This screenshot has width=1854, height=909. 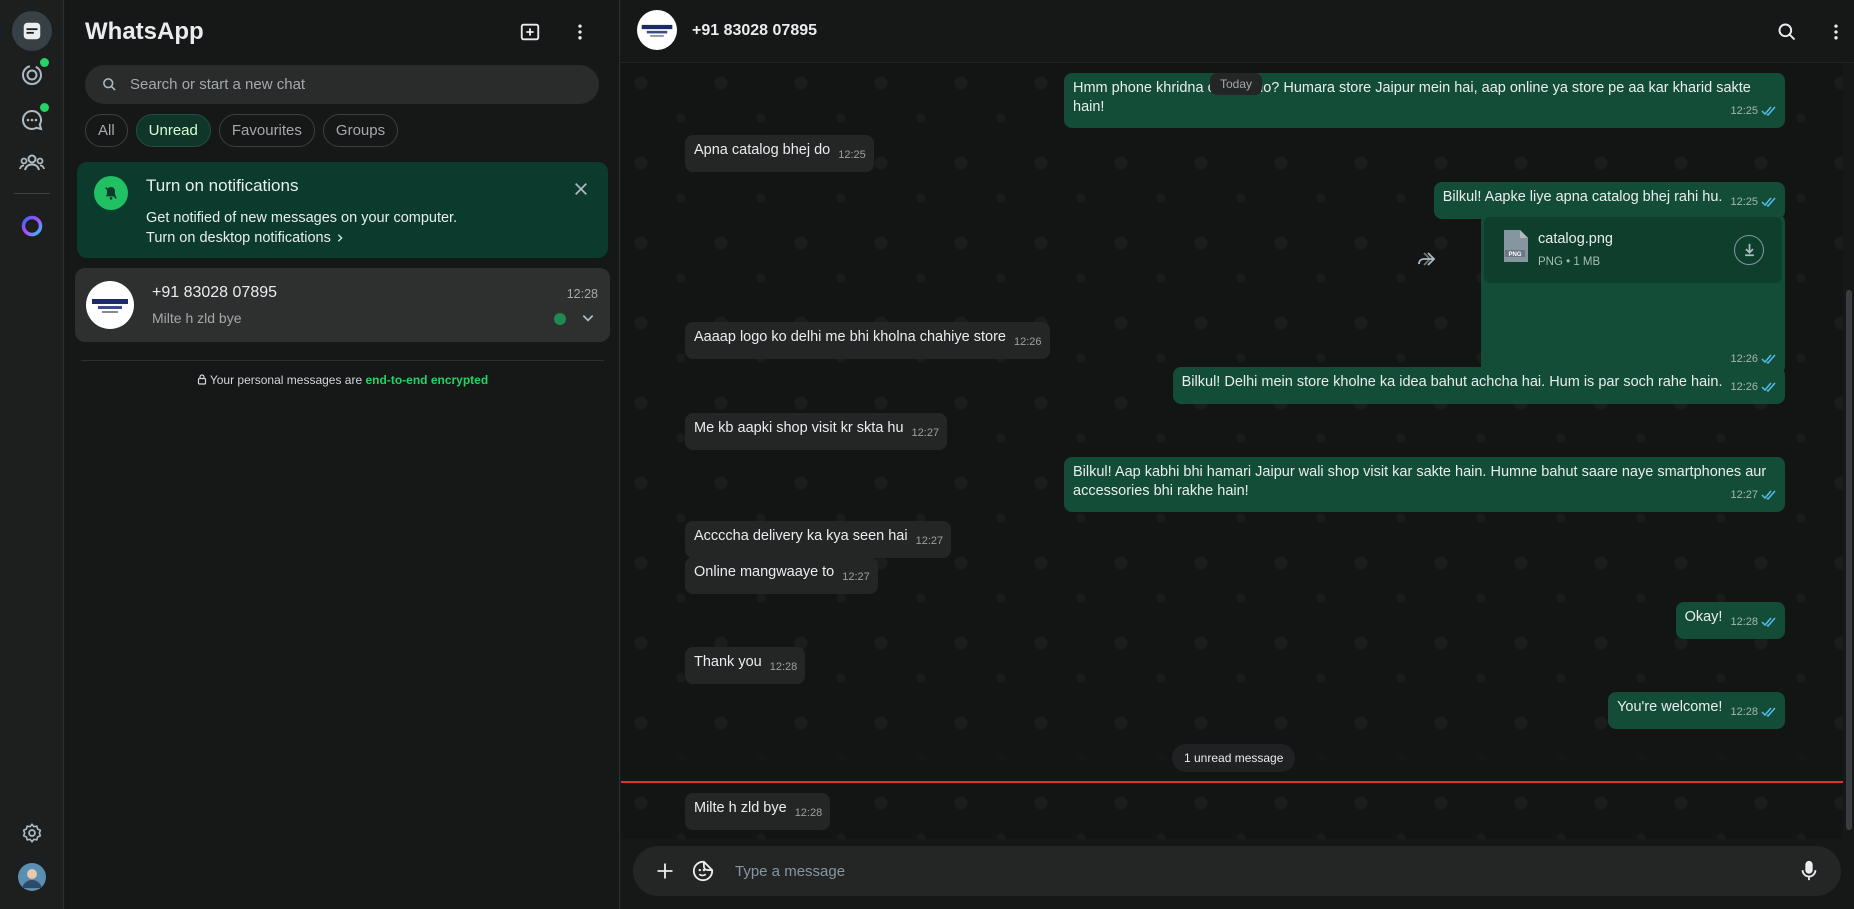 I want to click on filter-groups: Groups, so click(x=360, y=130).